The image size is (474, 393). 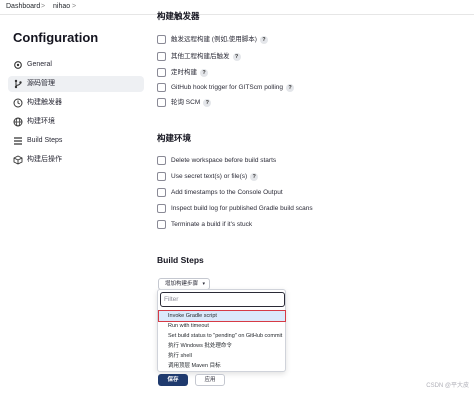 I want to click on option-label: 轮询 SCM, so click(x=186, y=102).